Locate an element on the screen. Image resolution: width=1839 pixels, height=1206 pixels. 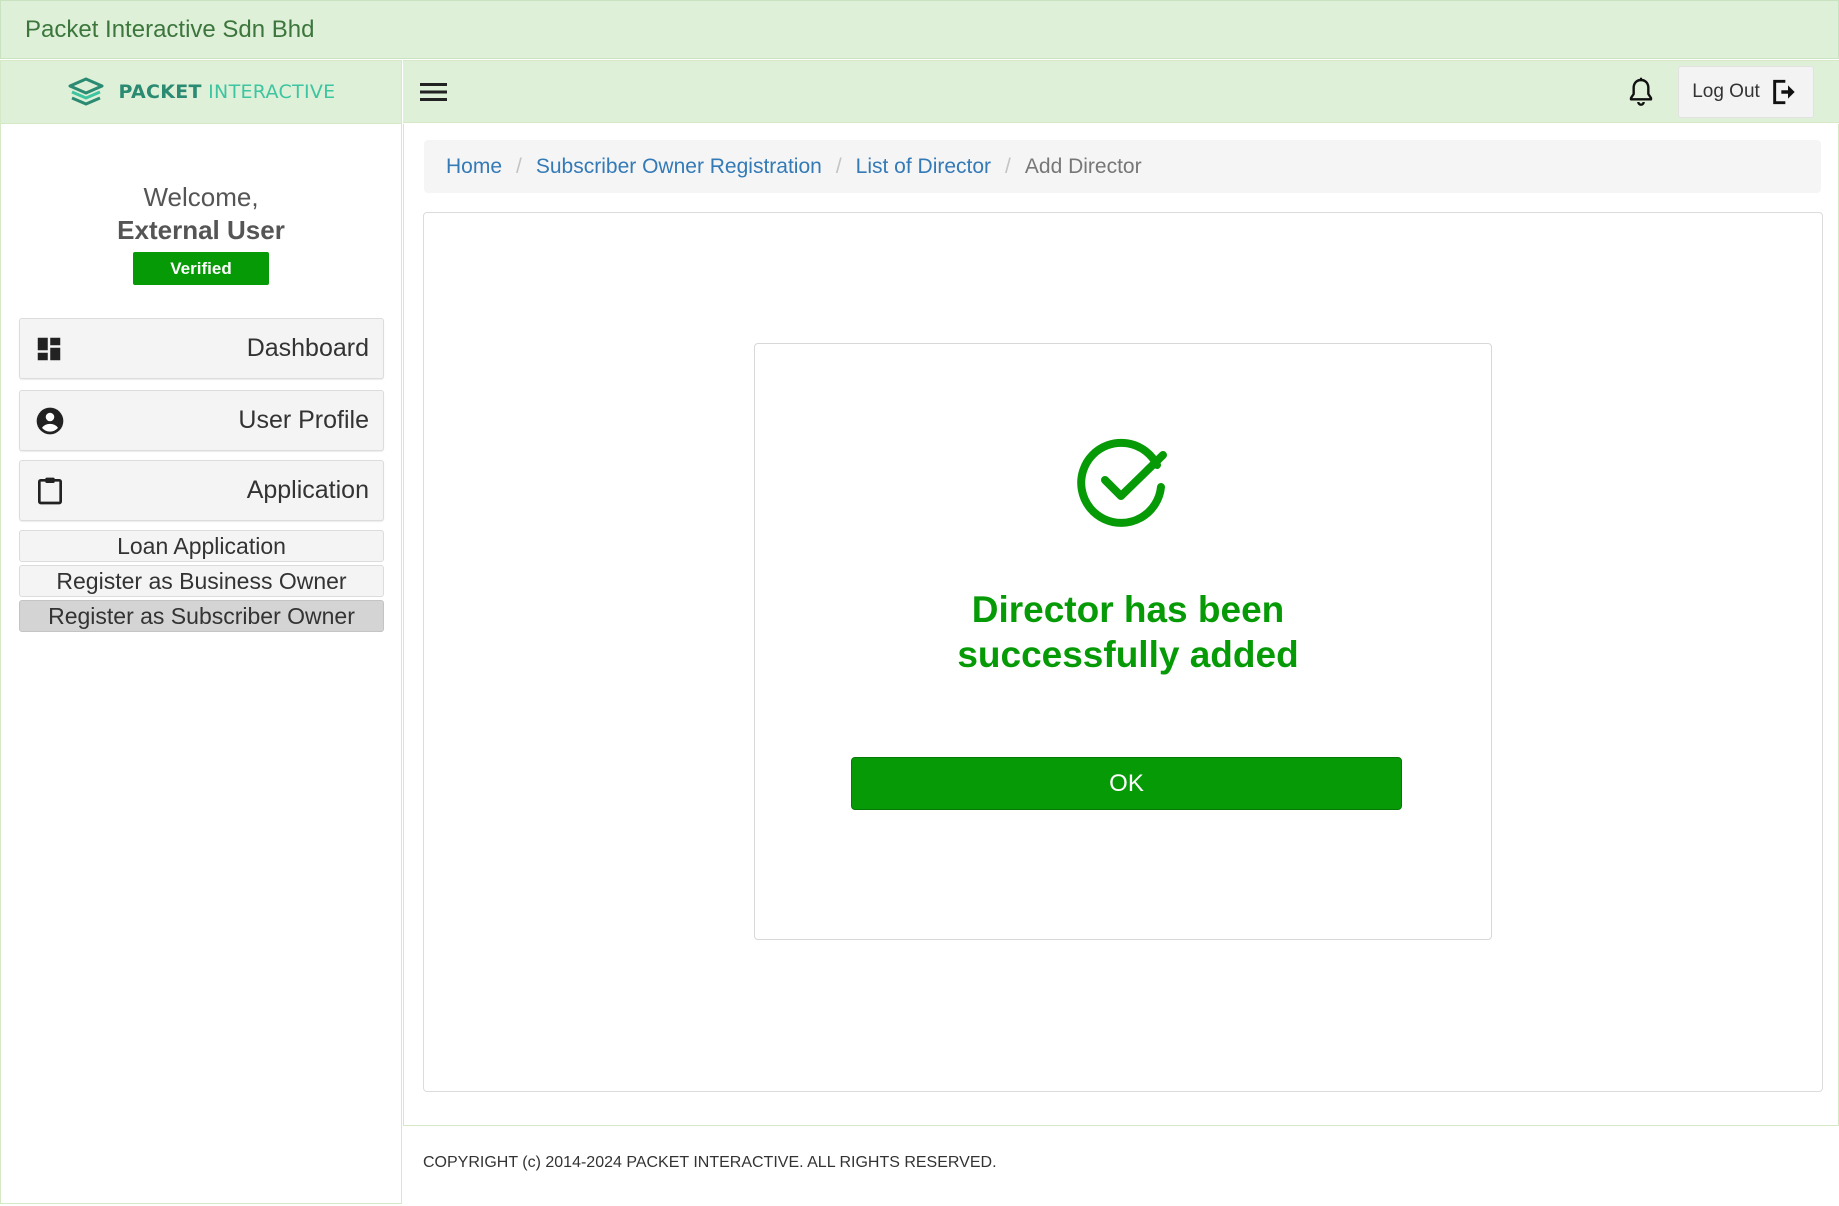
logout-button: Log Out is located at coordinates (1746, 92).